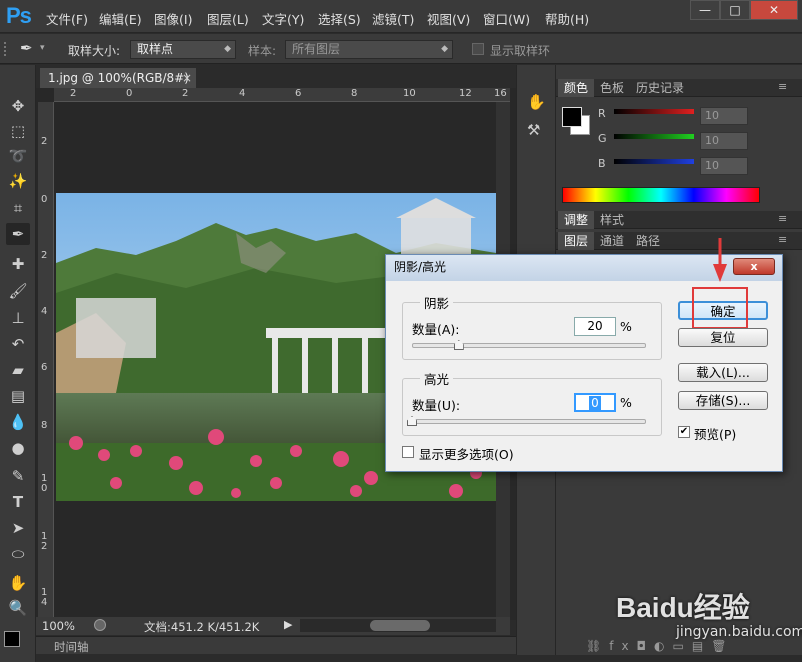  Describe the element at coordinates (354, 93) in the screenshot. I see `ruler-label: 8` at that location.